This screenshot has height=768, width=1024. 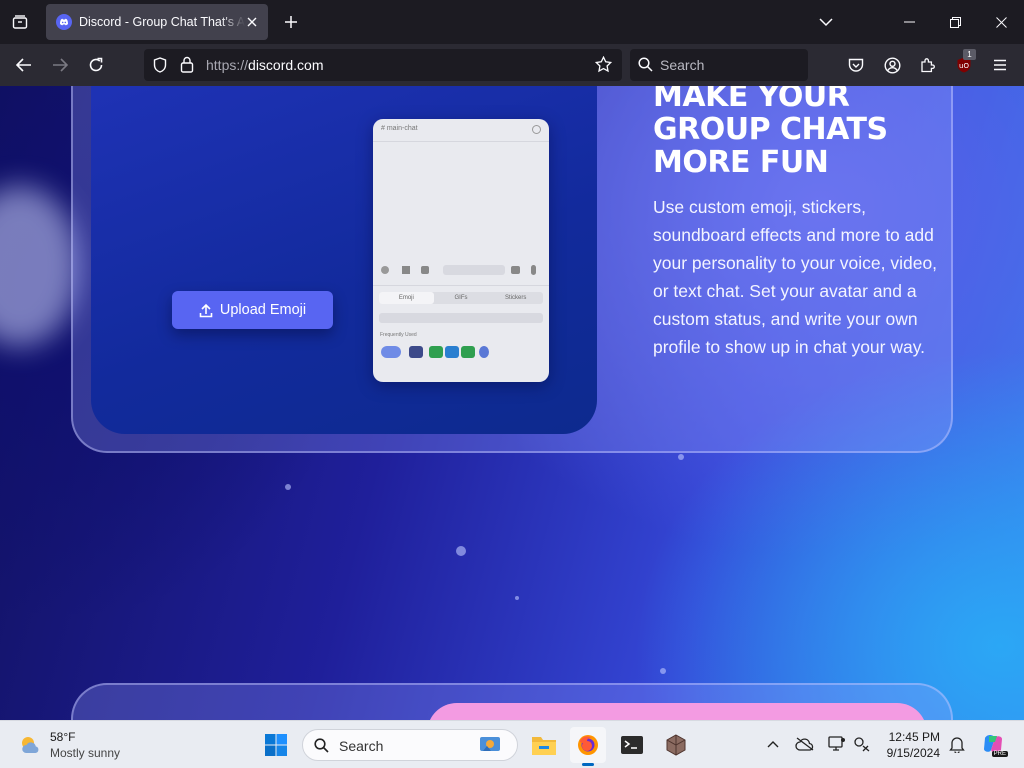 What do you see at coordinates (632, 745) in the screenshot?
I see `terminal-icon` at bounding box center [632, 745].